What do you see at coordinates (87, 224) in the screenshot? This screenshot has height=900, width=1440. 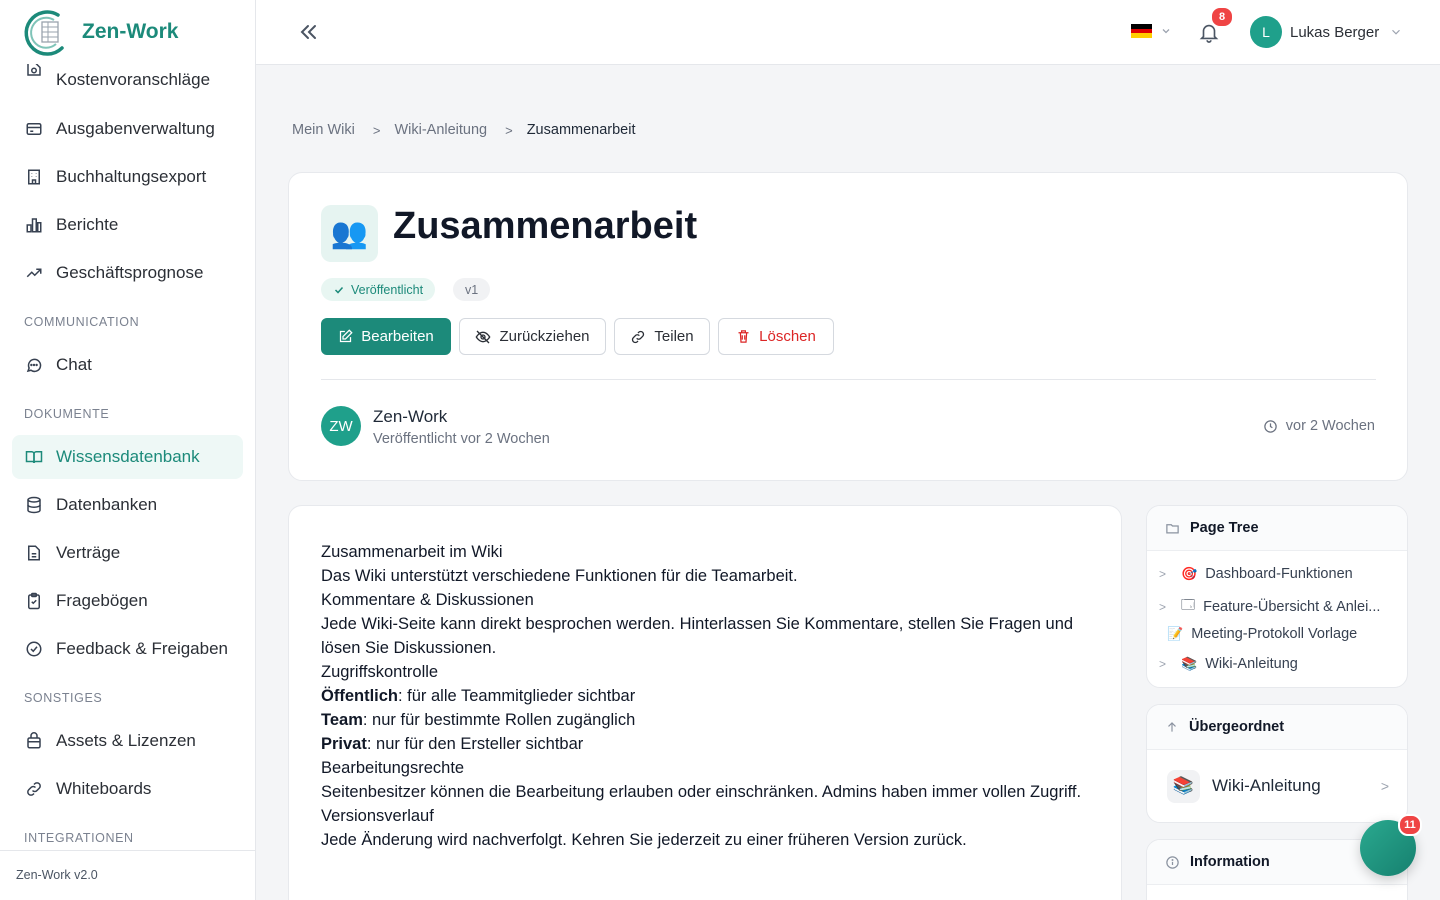 I see `sidebar-item-label: Berichte` at bounding box center [87, 224].